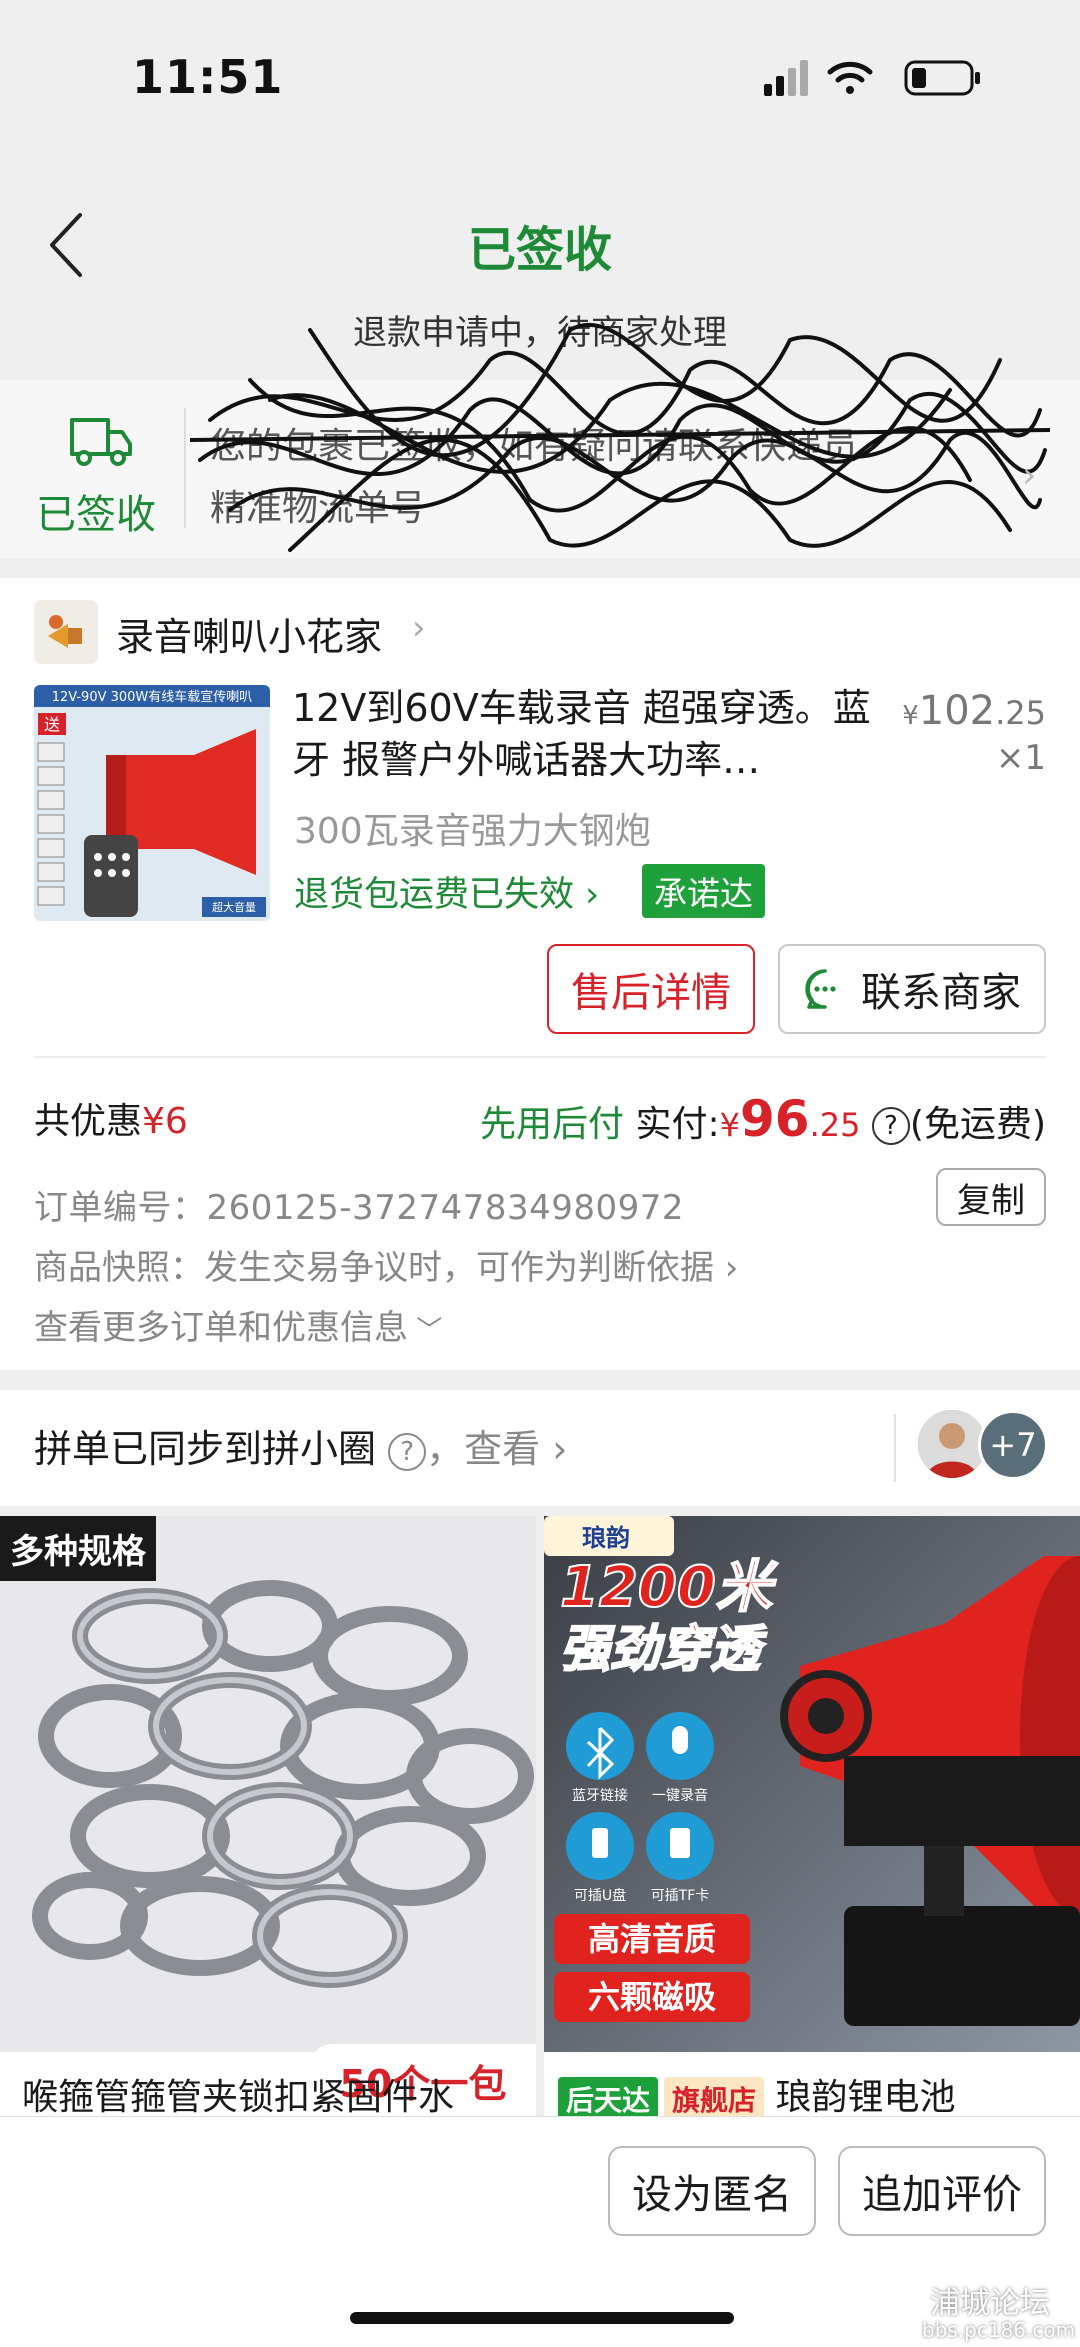 Image resolution: width=1080 pixels, height=2347 pixels. I want to click on chevron-down-icon: ﹀, so click(425, 1331).